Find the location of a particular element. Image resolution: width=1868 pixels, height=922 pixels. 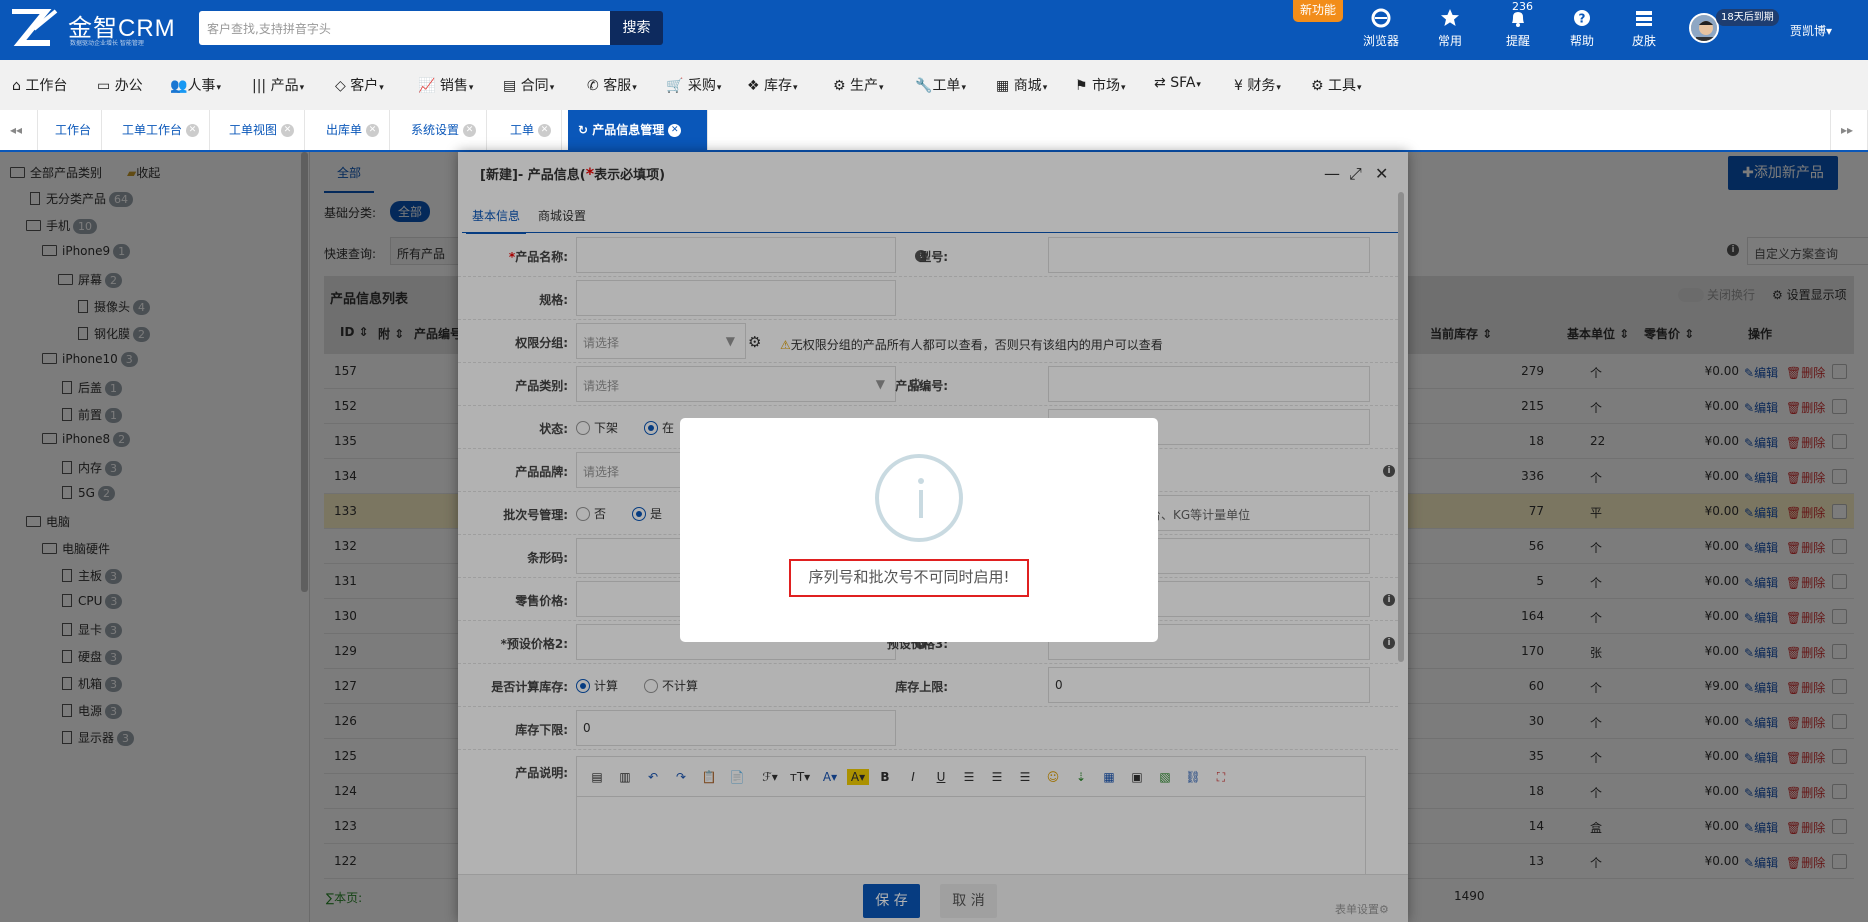

remind-count-badge: 236 is located at coordinates (1522, 6).